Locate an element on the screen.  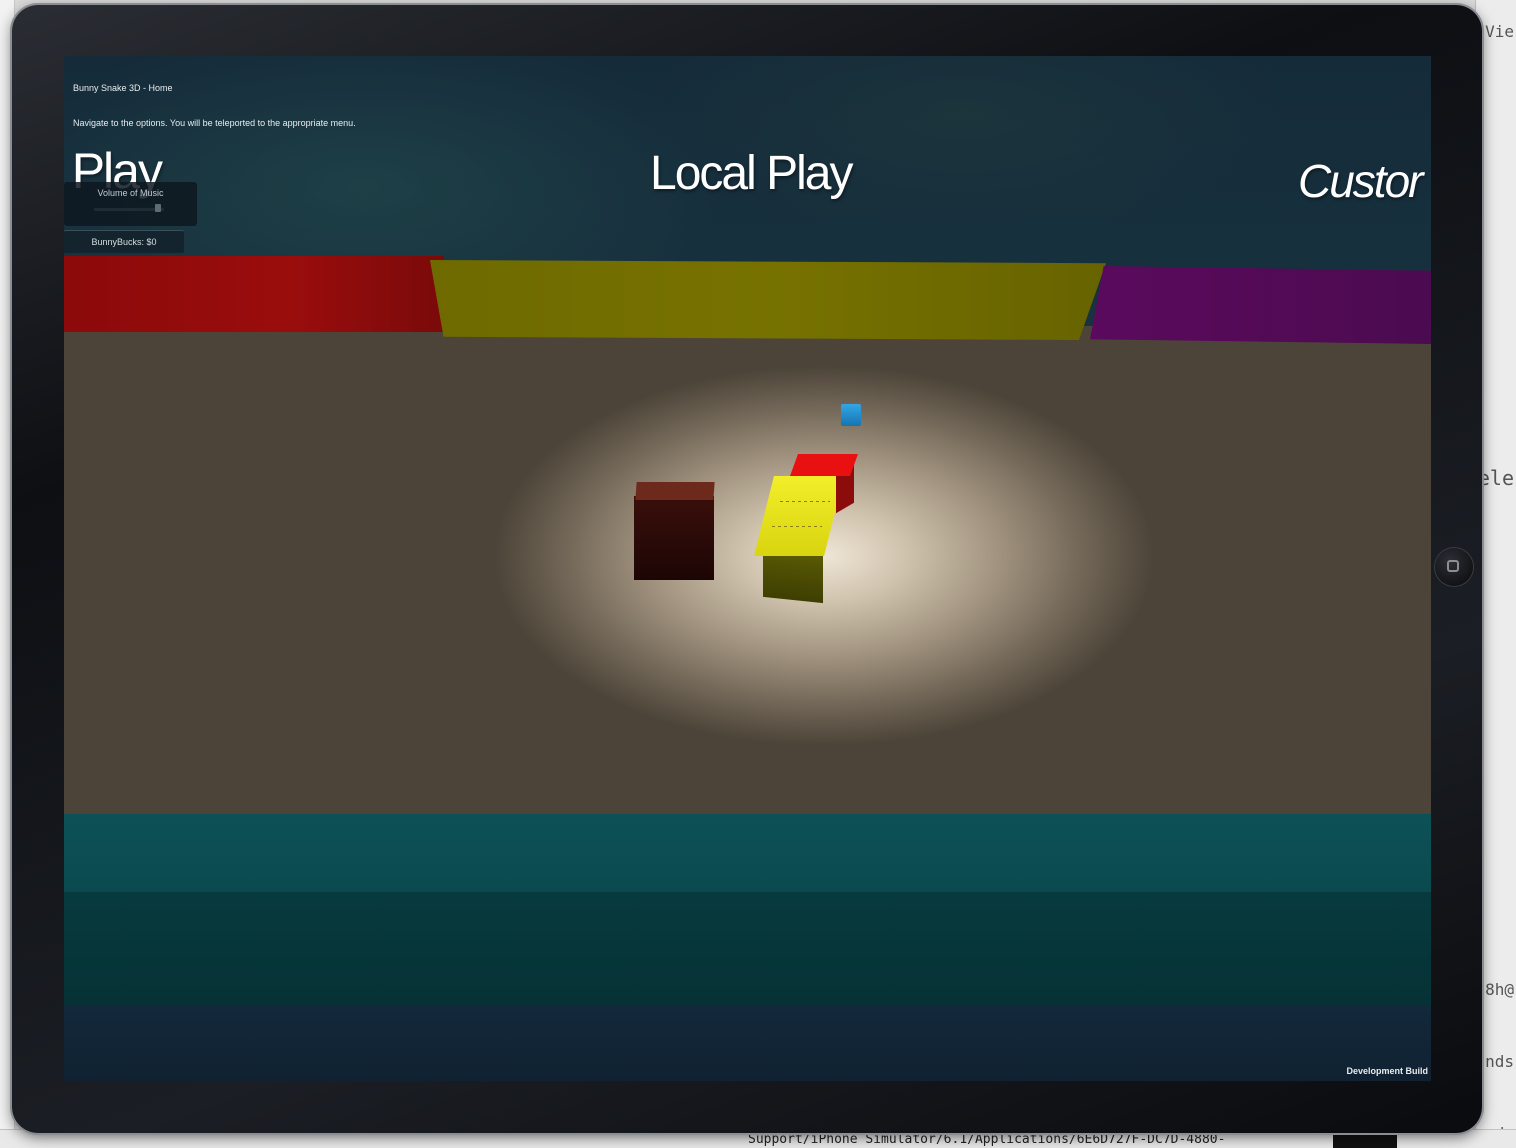
wall-teal-top is located at coordinates (747, 854).